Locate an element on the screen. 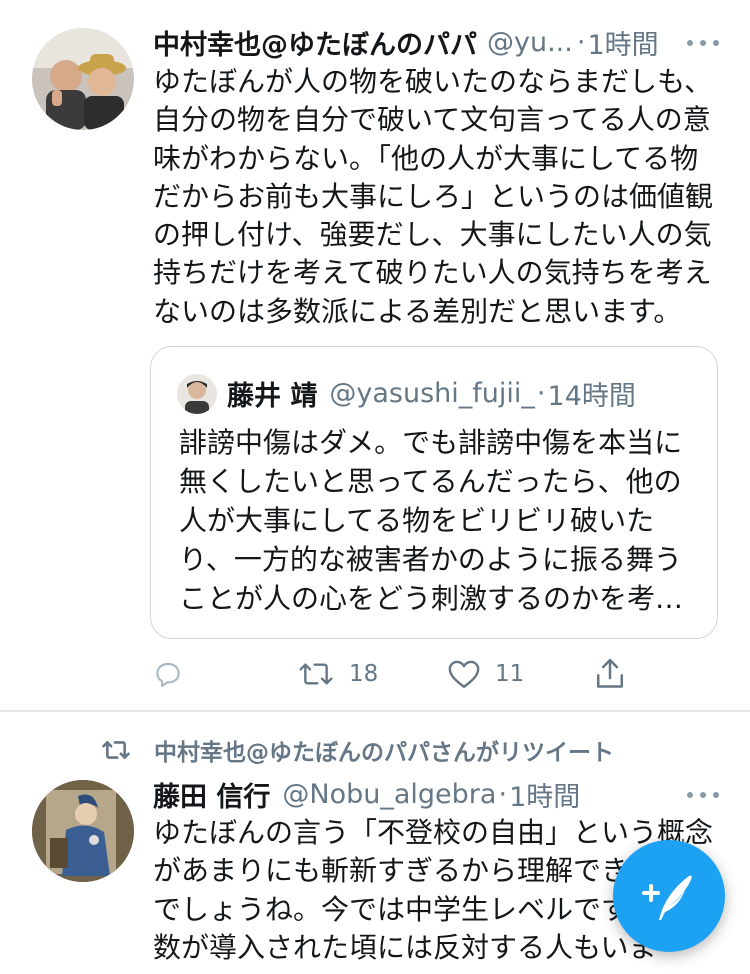 This screenshot has height=974, width=750. reply-icon is located at coordinates (168, 675).